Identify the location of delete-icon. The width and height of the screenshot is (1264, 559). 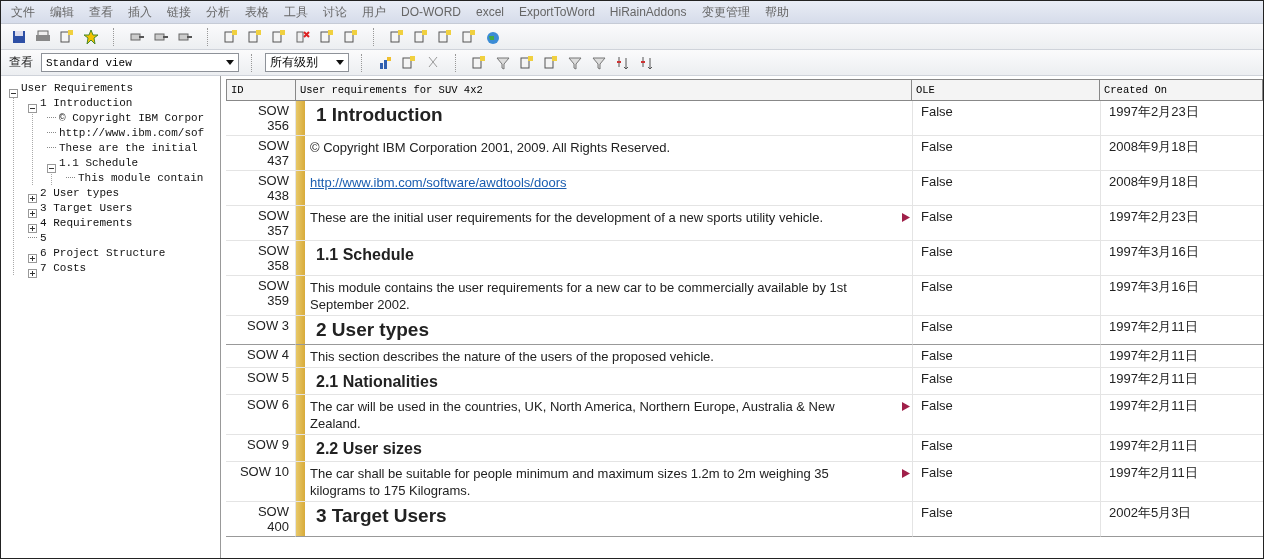
(303, 36).